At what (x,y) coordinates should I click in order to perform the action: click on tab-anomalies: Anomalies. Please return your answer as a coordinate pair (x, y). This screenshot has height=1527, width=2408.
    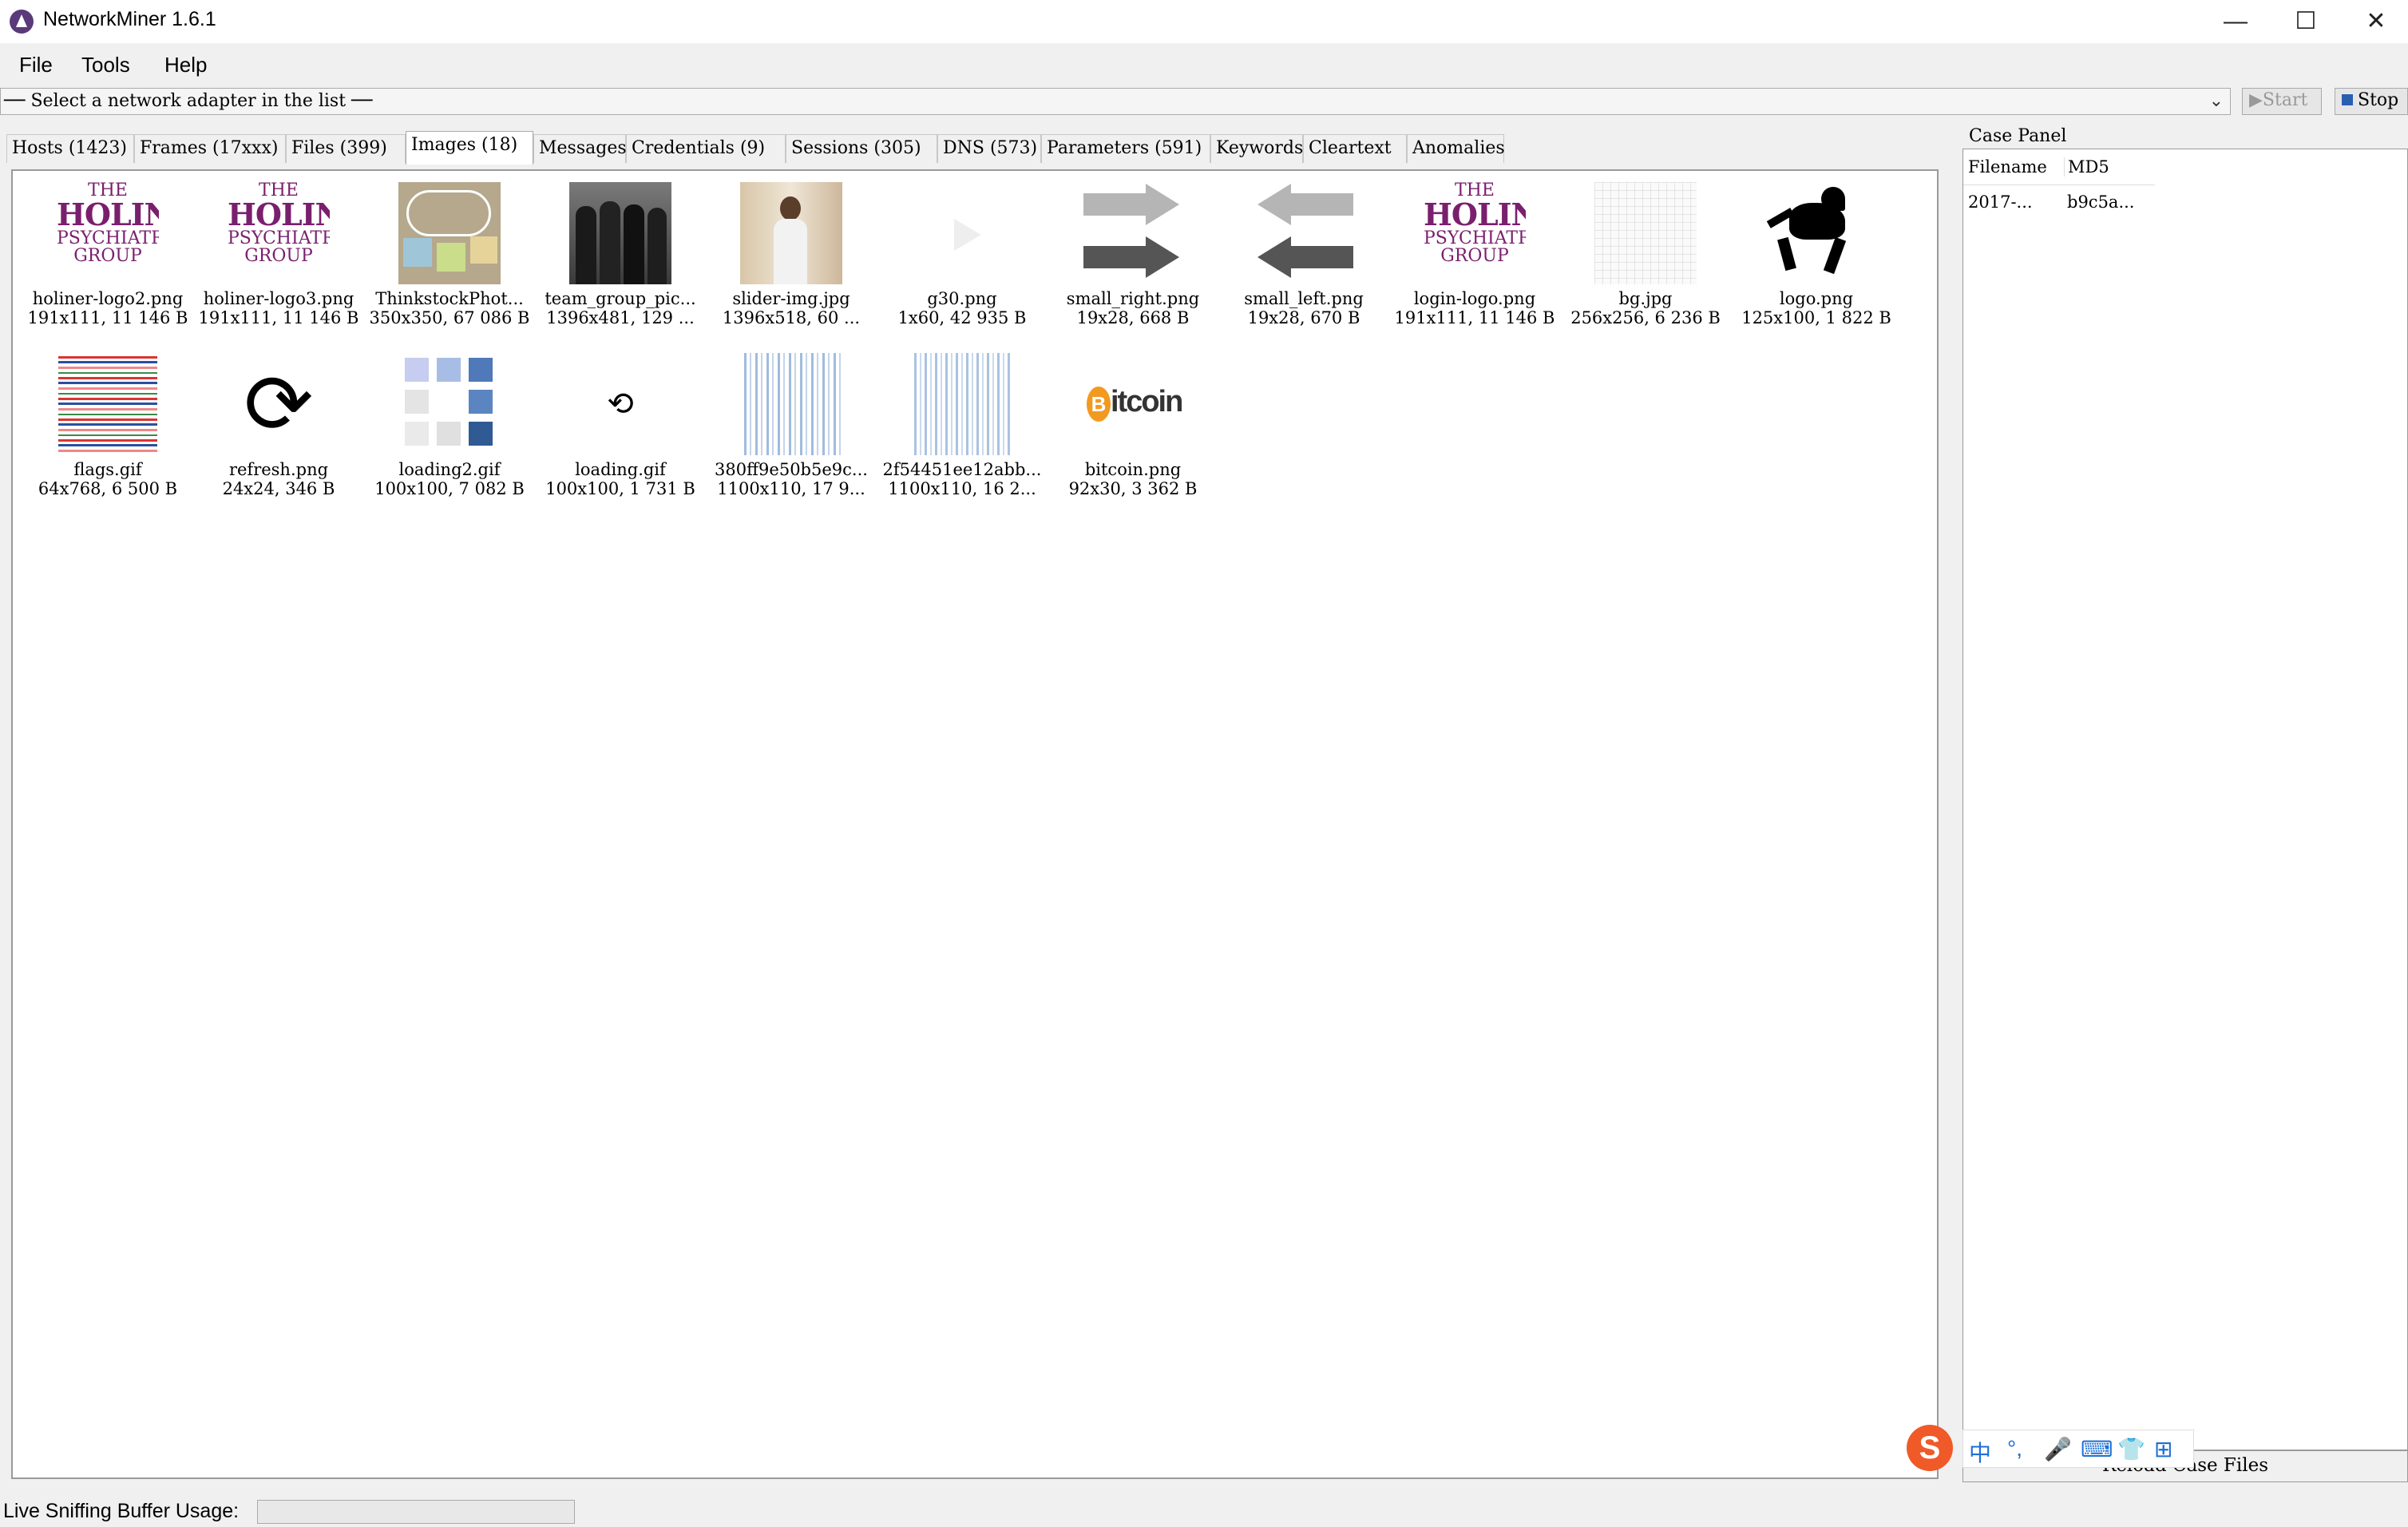
    Looking at the image, I should click on (1456, 148).